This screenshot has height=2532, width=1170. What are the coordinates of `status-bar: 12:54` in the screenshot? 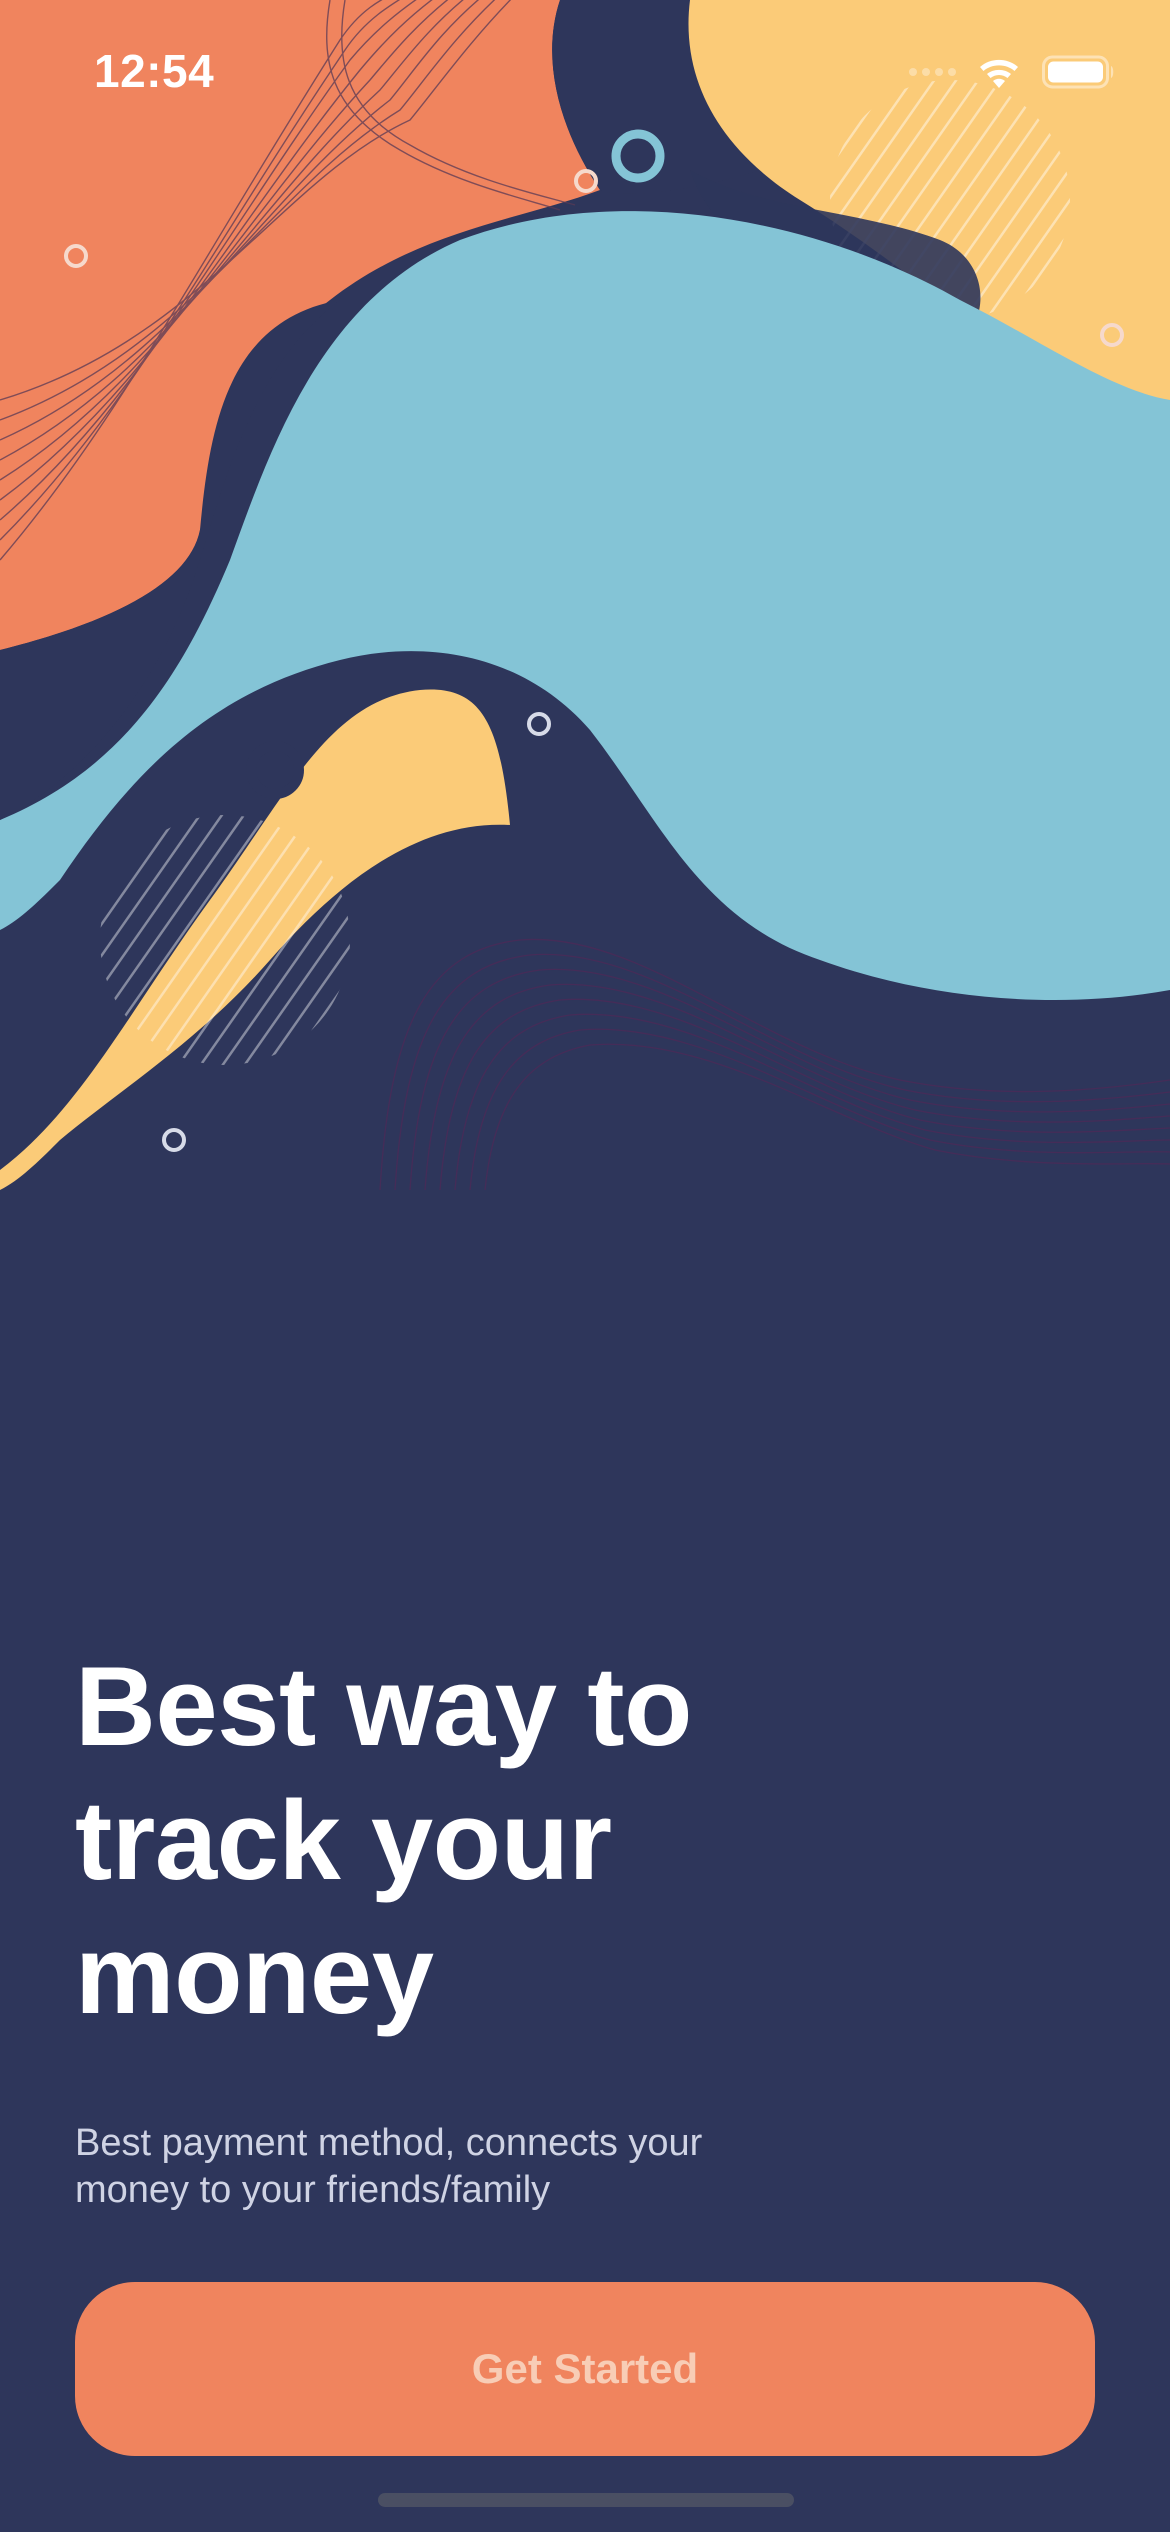 It's located at (585, 75).